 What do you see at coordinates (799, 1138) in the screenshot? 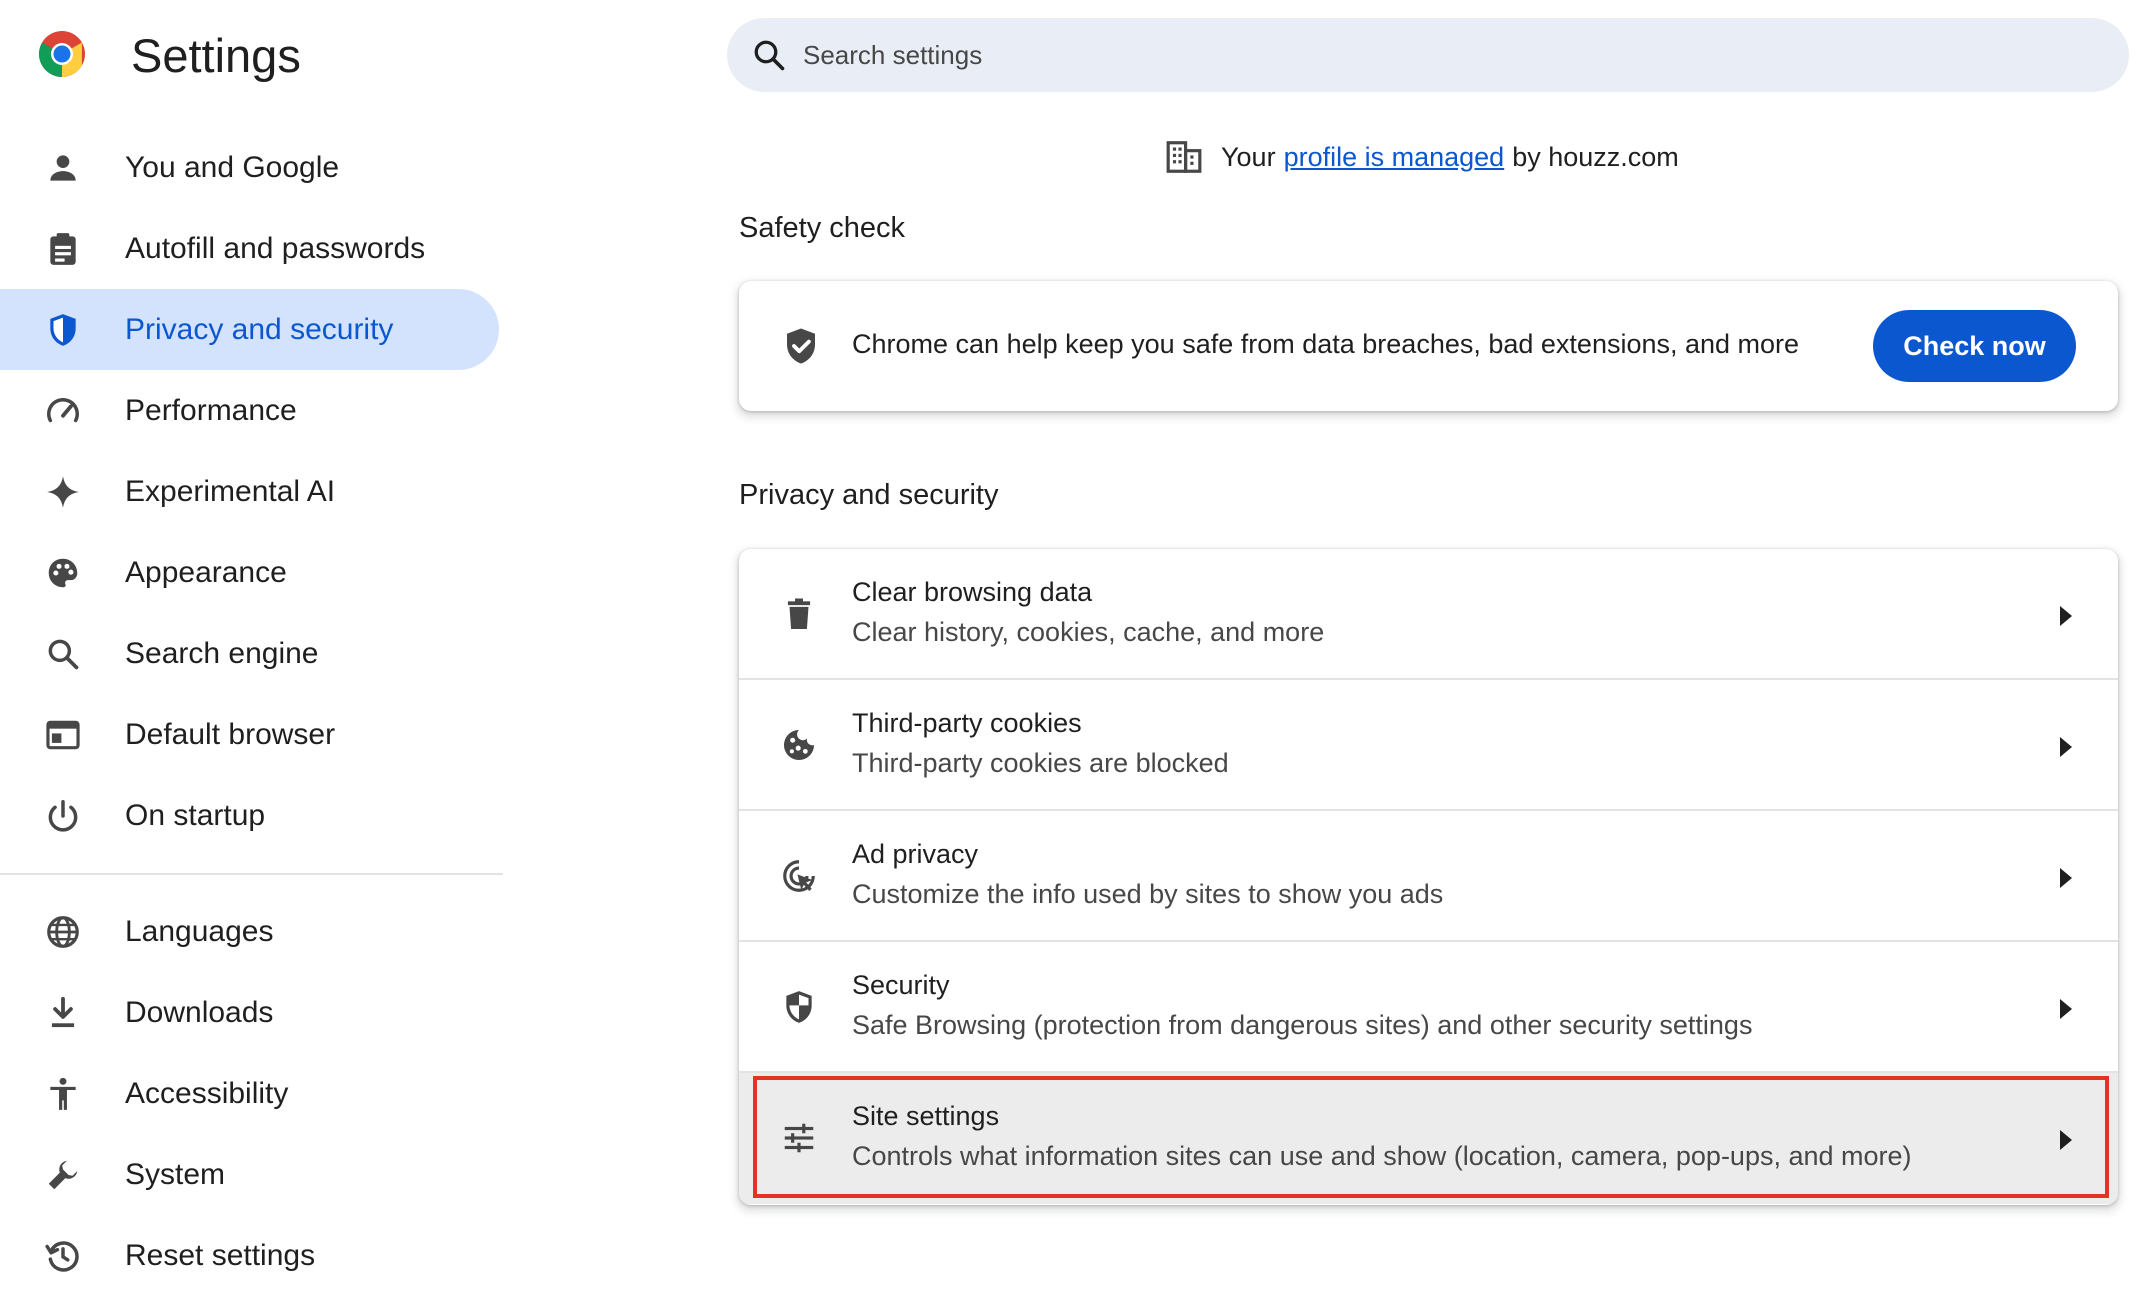
I see `sliders-icon` at bounding box center [799, 1138].